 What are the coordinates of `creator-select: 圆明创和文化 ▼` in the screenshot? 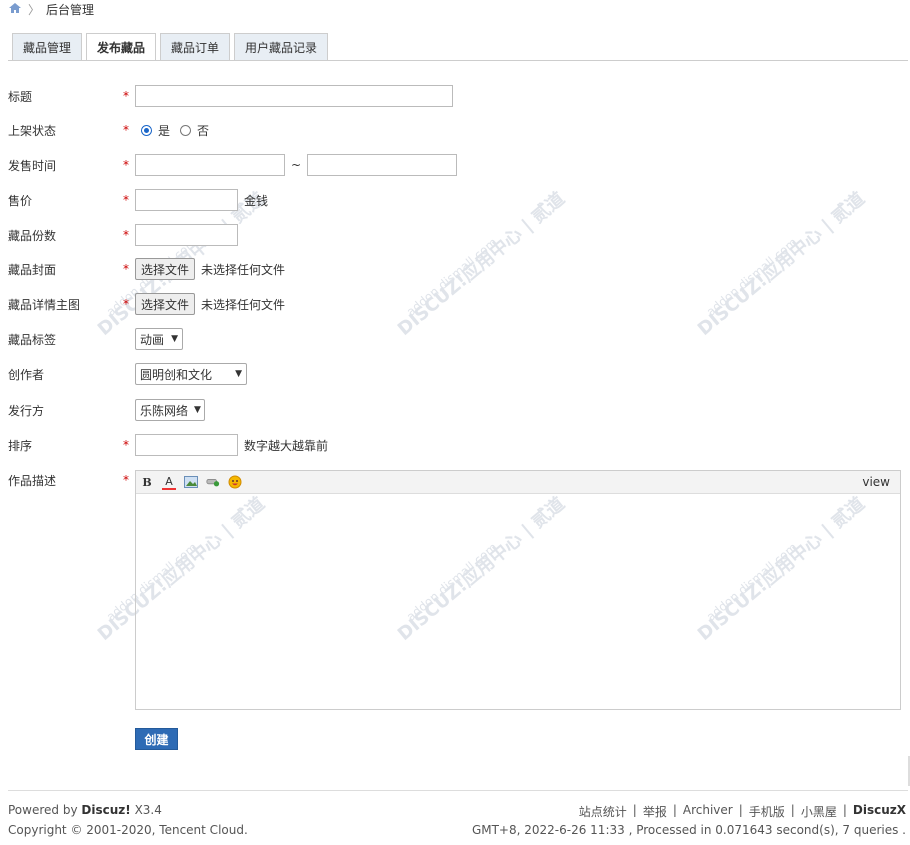 It's located at (191, 374).